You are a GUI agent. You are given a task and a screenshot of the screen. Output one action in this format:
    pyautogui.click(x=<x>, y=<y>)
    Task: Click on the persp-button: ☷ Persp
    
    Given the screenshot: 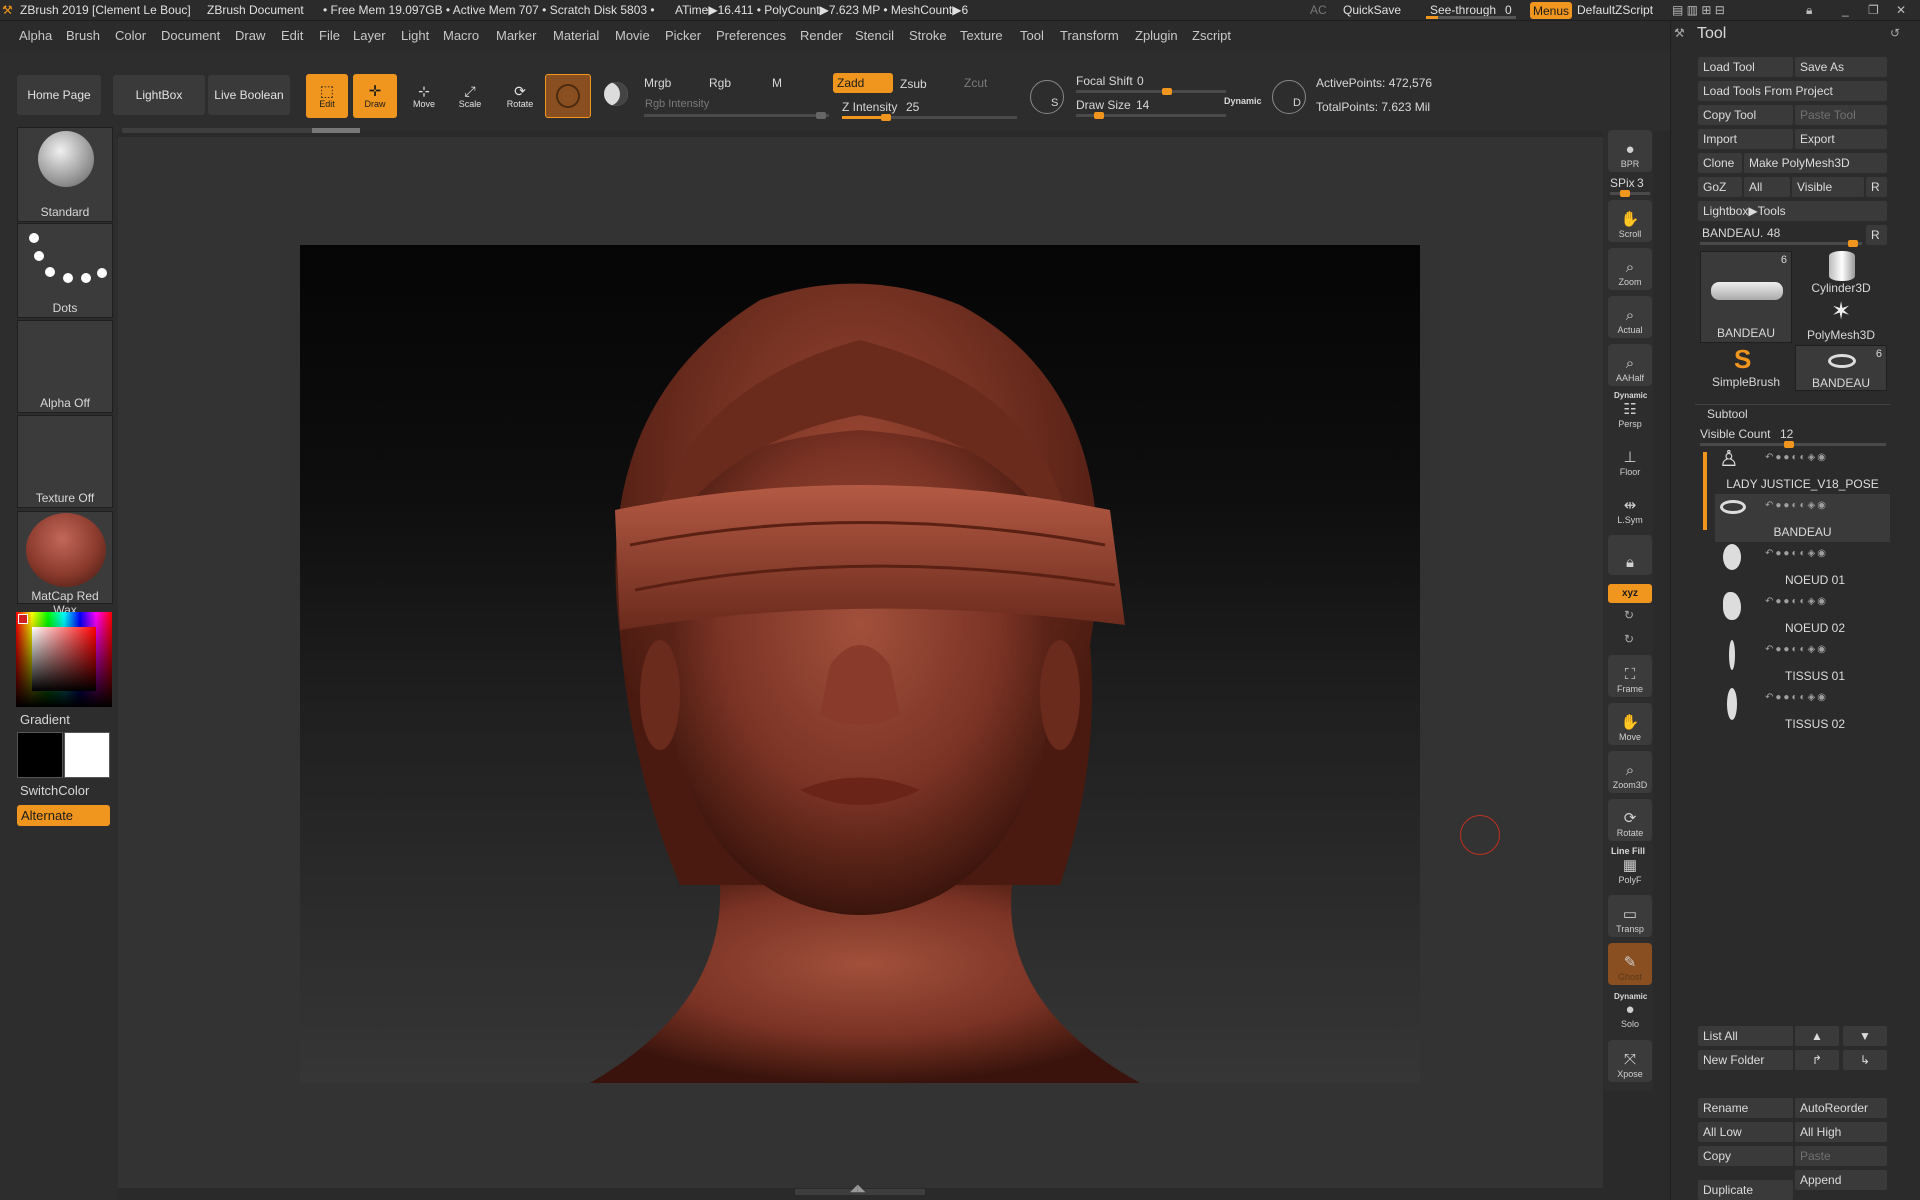 What is the action you would take?
    pyautogui.click(x=1630, y=416)
    